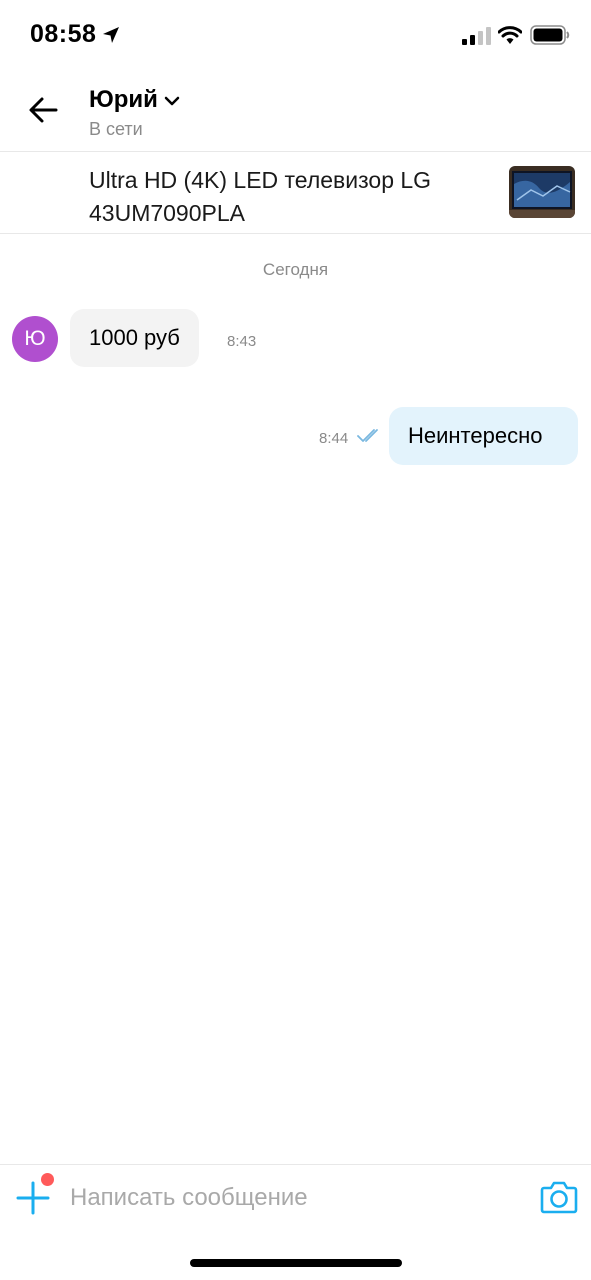 This screenshot has width=591, height=1280. I want to click on outgoing-message-bubble: Неинтересно, so click(483, 436).